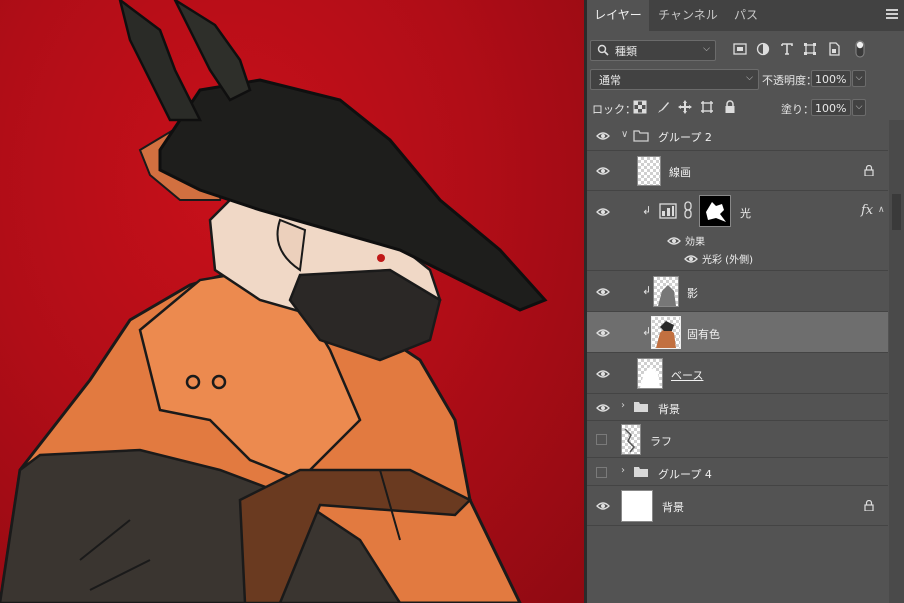  Describe the element at coordinates (640, 107) in the screenshot. I see `lock-transparent-pixels-icon` at that location.